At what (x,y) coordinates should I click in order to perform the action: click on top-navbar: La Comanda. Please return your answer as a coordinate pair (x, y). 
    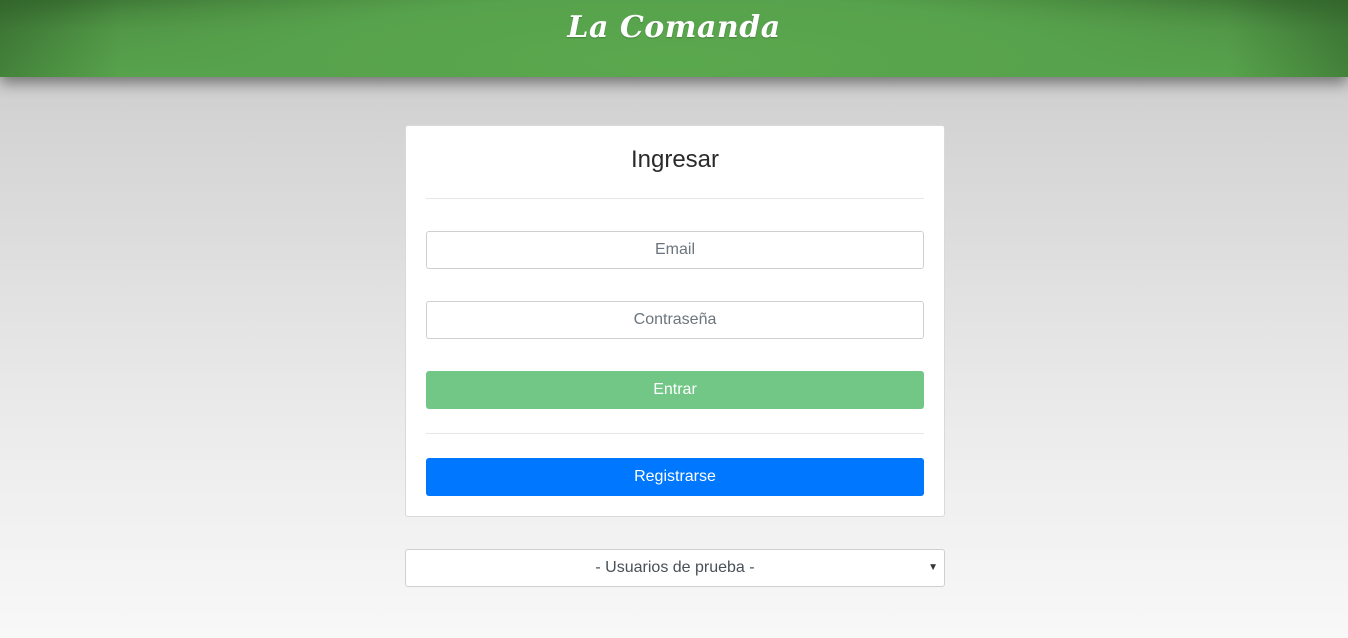
    Looking at the image, I should click on (674, 38).